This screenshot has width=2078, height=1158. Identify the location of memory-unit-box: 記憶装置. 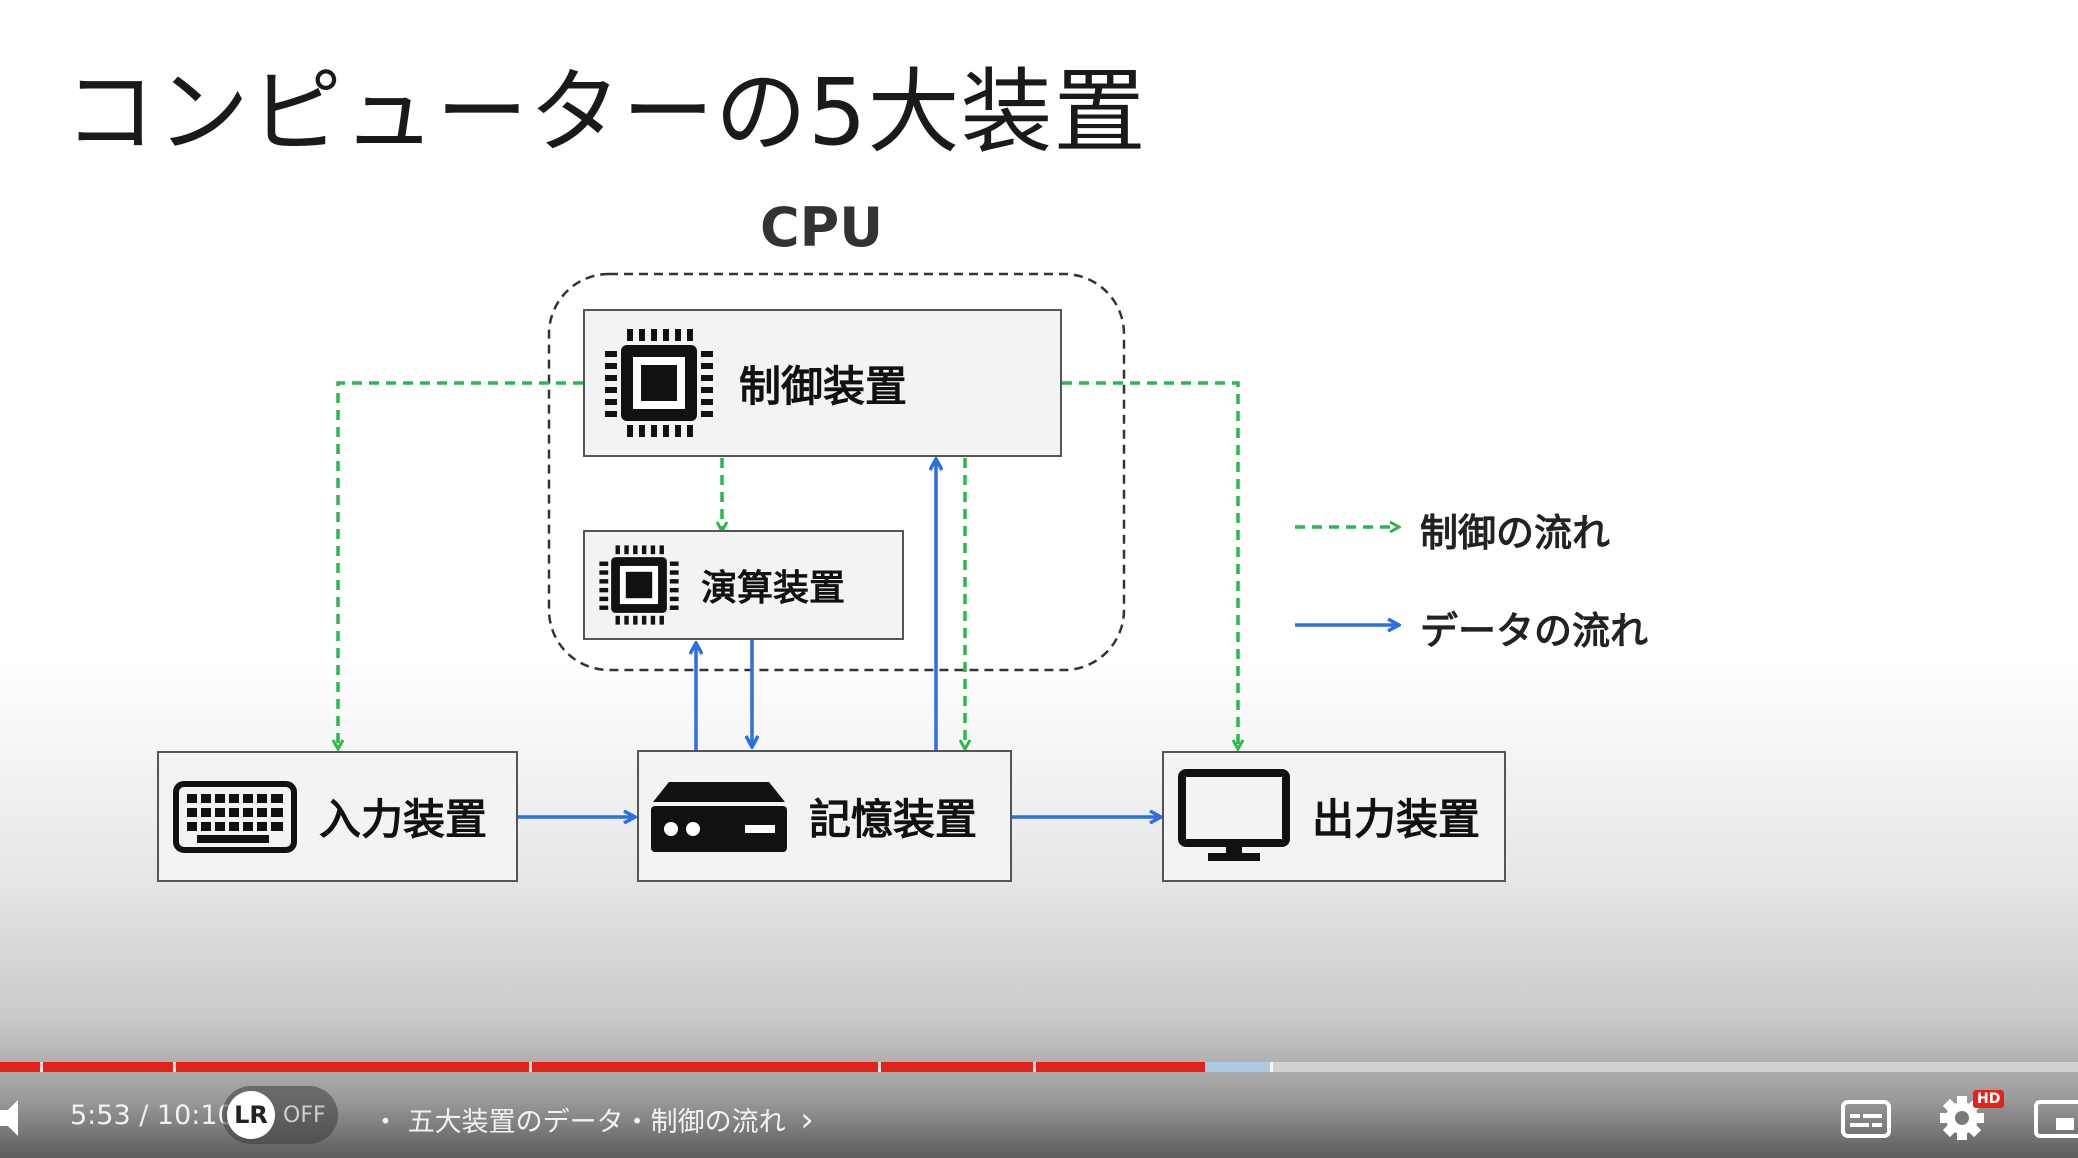
(824, 816).